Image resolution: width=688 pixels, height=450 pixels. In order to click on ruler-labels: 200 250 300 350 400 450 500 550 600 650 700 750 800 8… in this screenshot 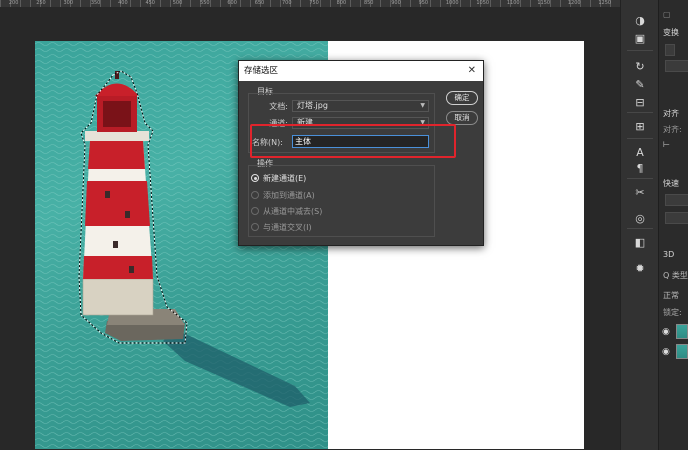, I will do `click(310, 3)`.